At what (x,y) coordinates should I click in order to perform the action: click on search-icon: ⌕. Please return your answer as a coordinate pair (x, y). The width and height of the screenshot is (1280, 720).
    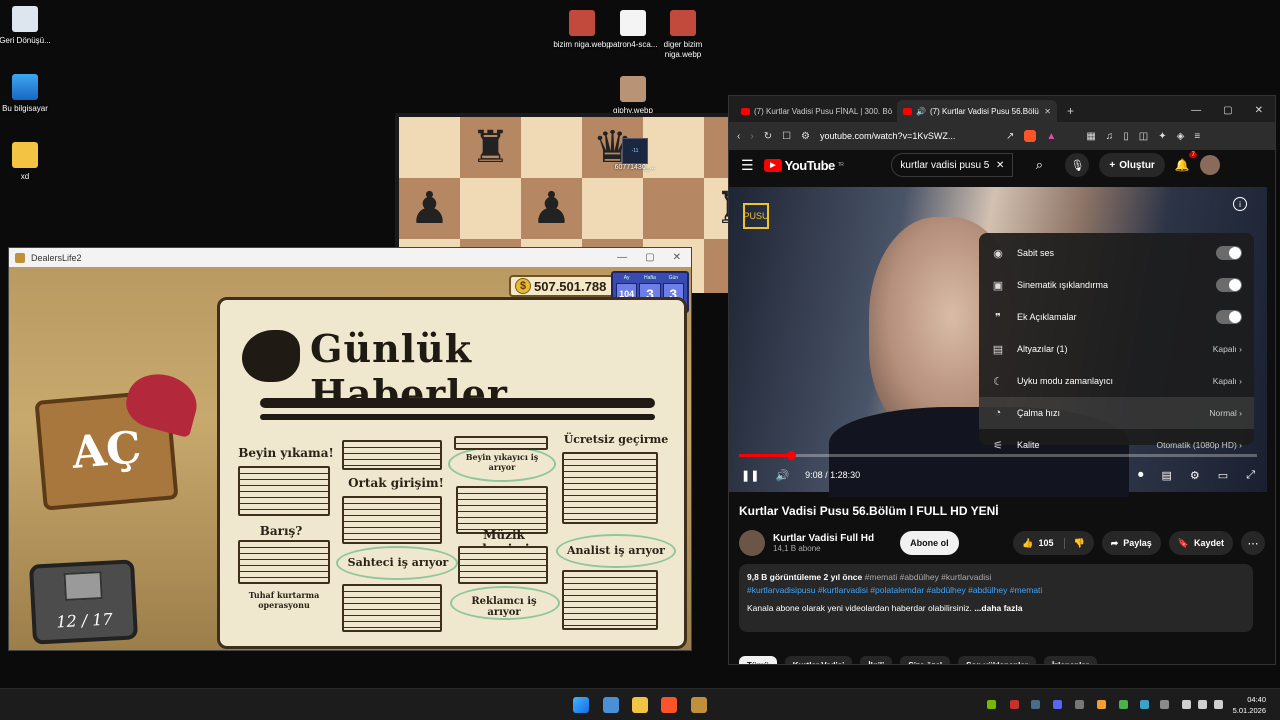
    Looking at the image, I should click on (1039, 165).